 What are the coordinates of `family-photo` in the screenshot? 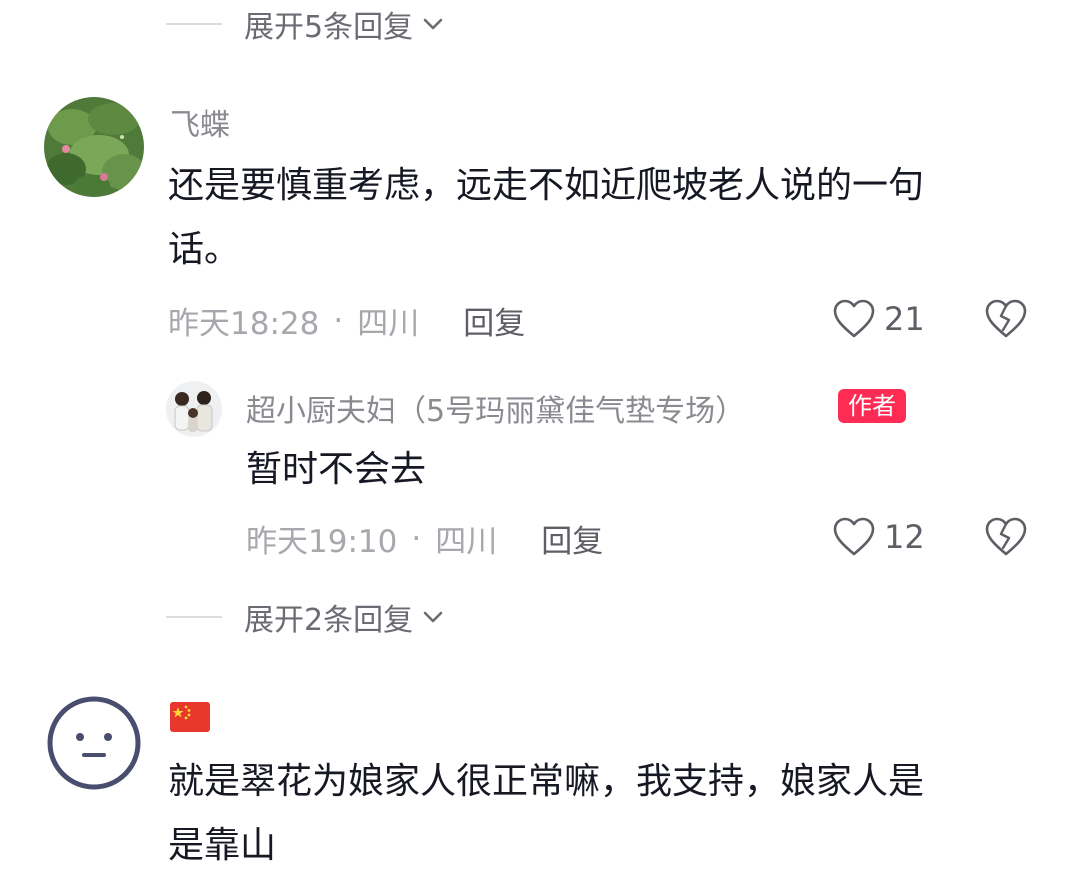 It's located at (194, 409).